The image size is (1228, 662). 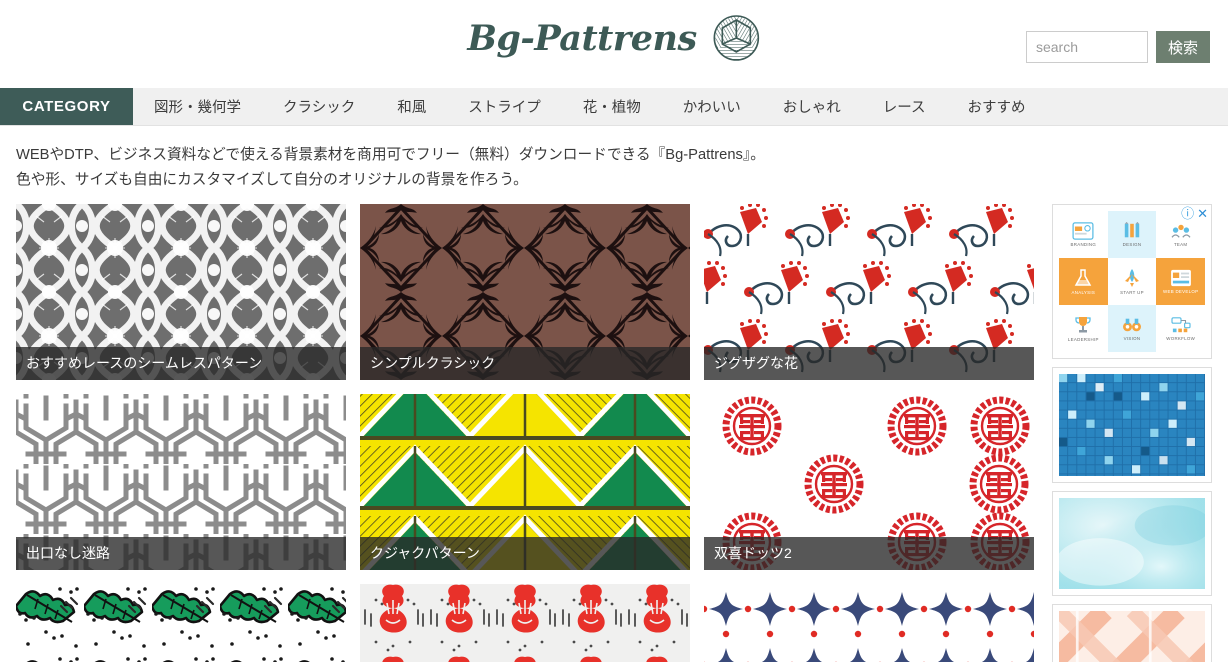 I want to click on ad-banner-watercolor, so click(x=1132, y=543).